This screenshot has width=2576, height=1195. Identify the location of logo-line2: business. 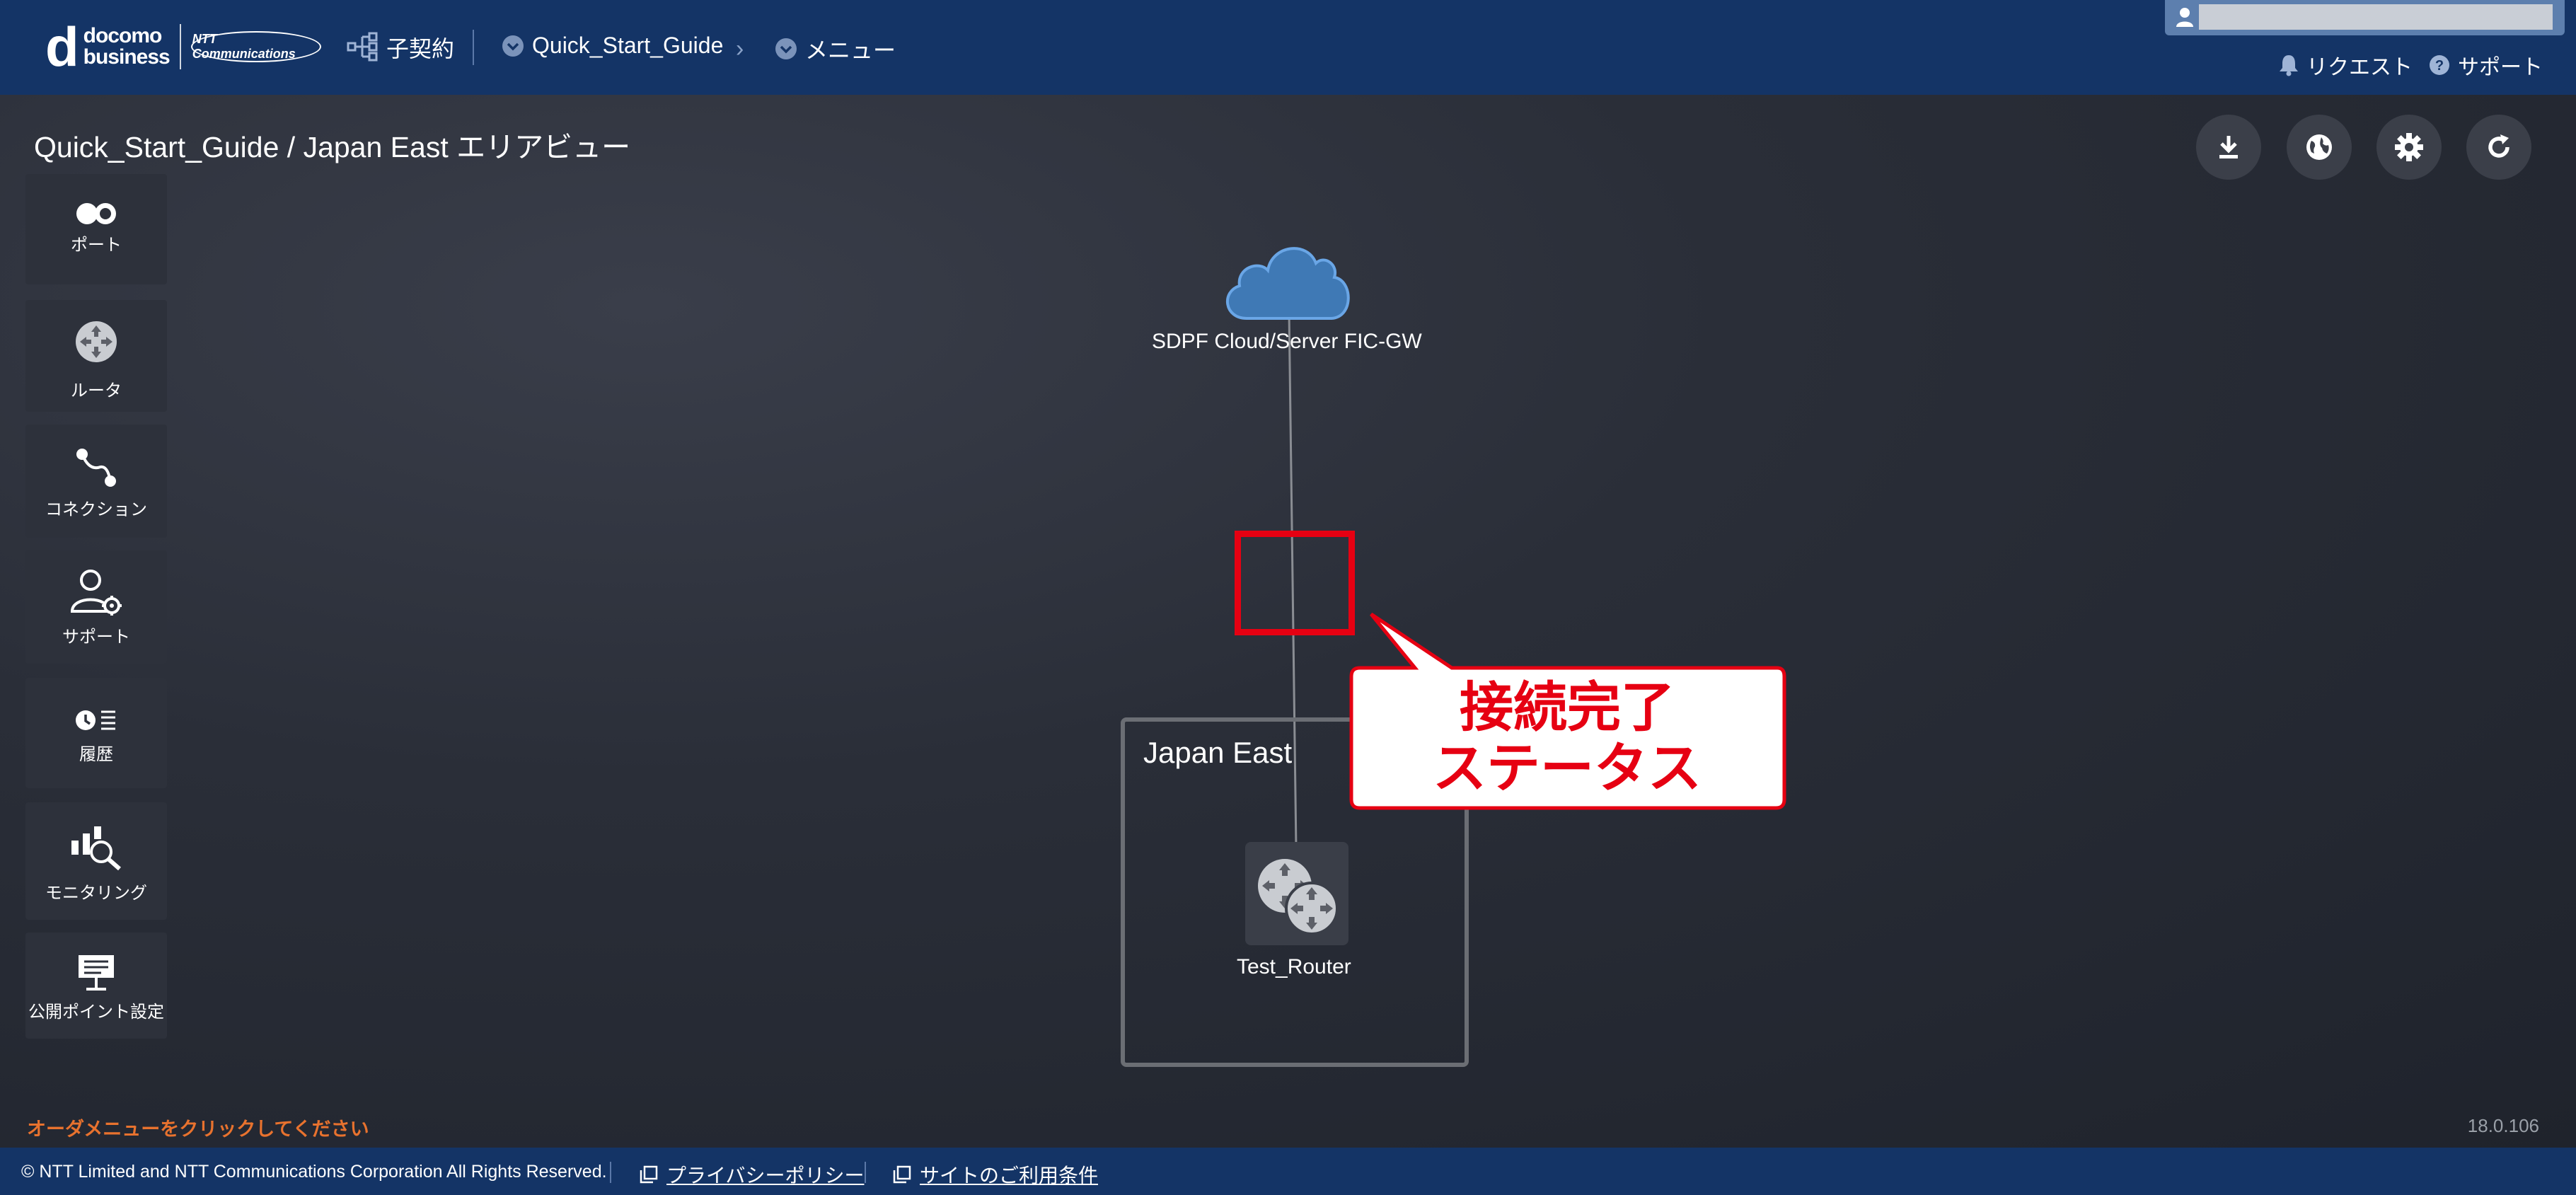
(127, 57).